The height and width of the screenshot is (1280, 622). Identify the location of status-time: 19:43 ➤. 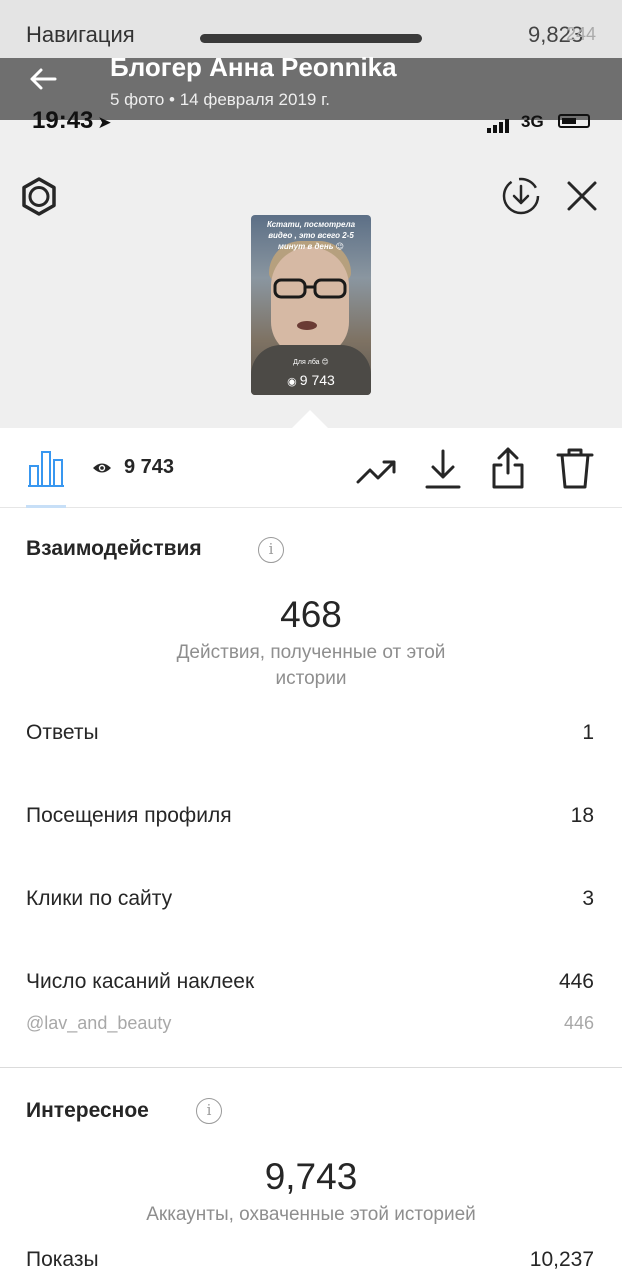
(72, 121).